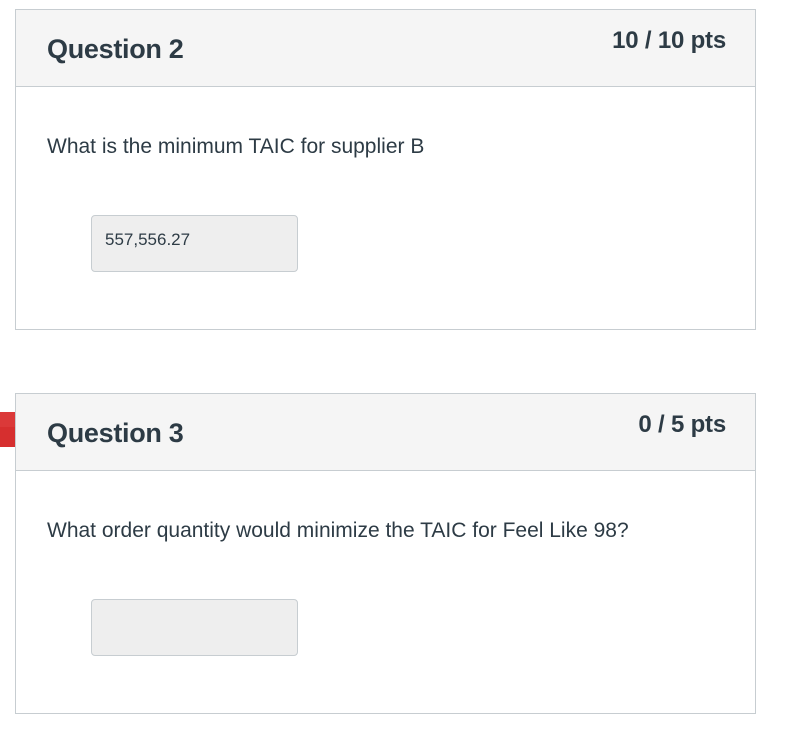 This screenshot has width=790, height=742. I want to click on question-2-points: 10 / 10 pts, so click(669, 40).